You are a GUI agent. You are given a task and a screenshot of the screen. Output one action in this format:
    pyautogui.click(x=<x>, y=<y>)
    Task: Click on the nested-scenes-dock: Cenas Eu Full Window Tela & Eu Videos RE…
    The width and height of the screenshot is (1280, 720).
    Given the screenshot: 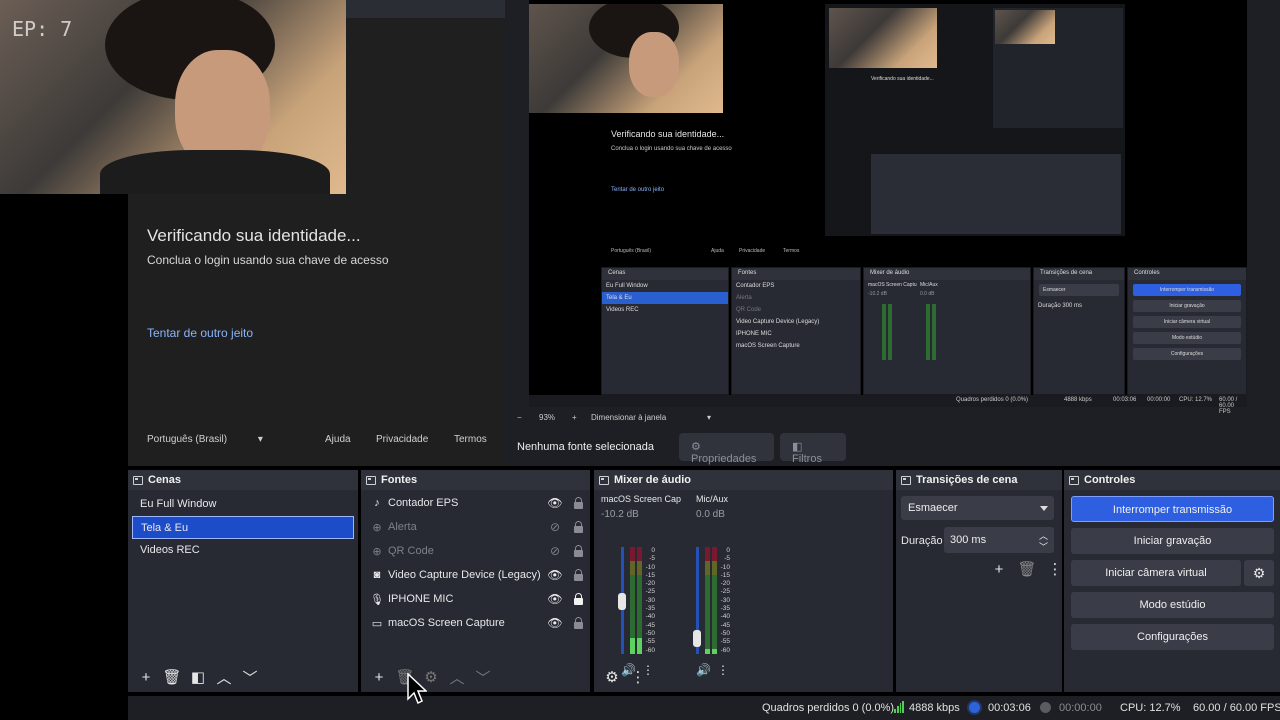 What is the action you would take?
    pyautogui.click(x=665, y=331)
    